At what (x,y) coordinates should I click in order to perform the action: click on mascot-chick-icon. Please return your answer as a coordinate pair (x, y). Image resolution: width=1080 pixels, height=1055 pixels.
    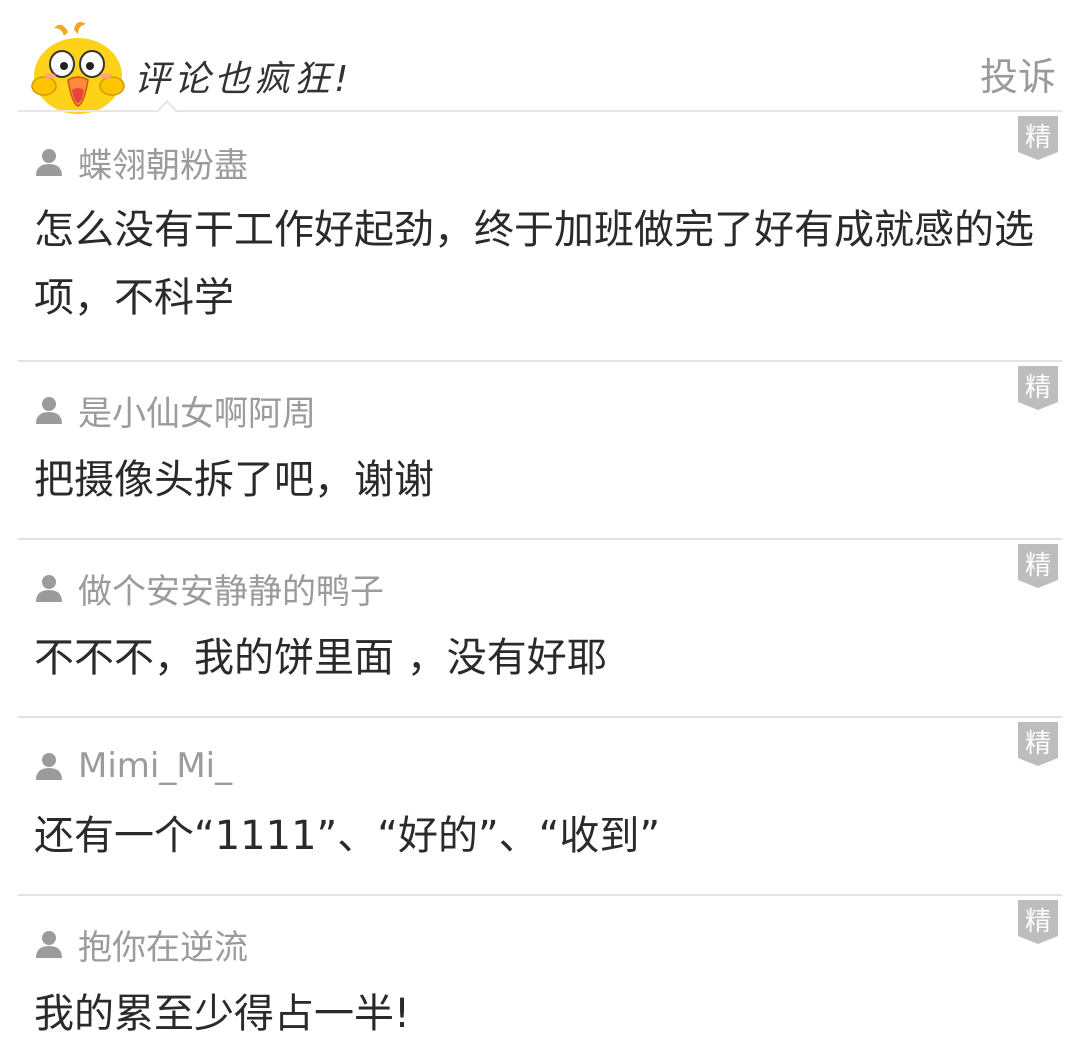
    Looking at the image, I should click on (78, 68).